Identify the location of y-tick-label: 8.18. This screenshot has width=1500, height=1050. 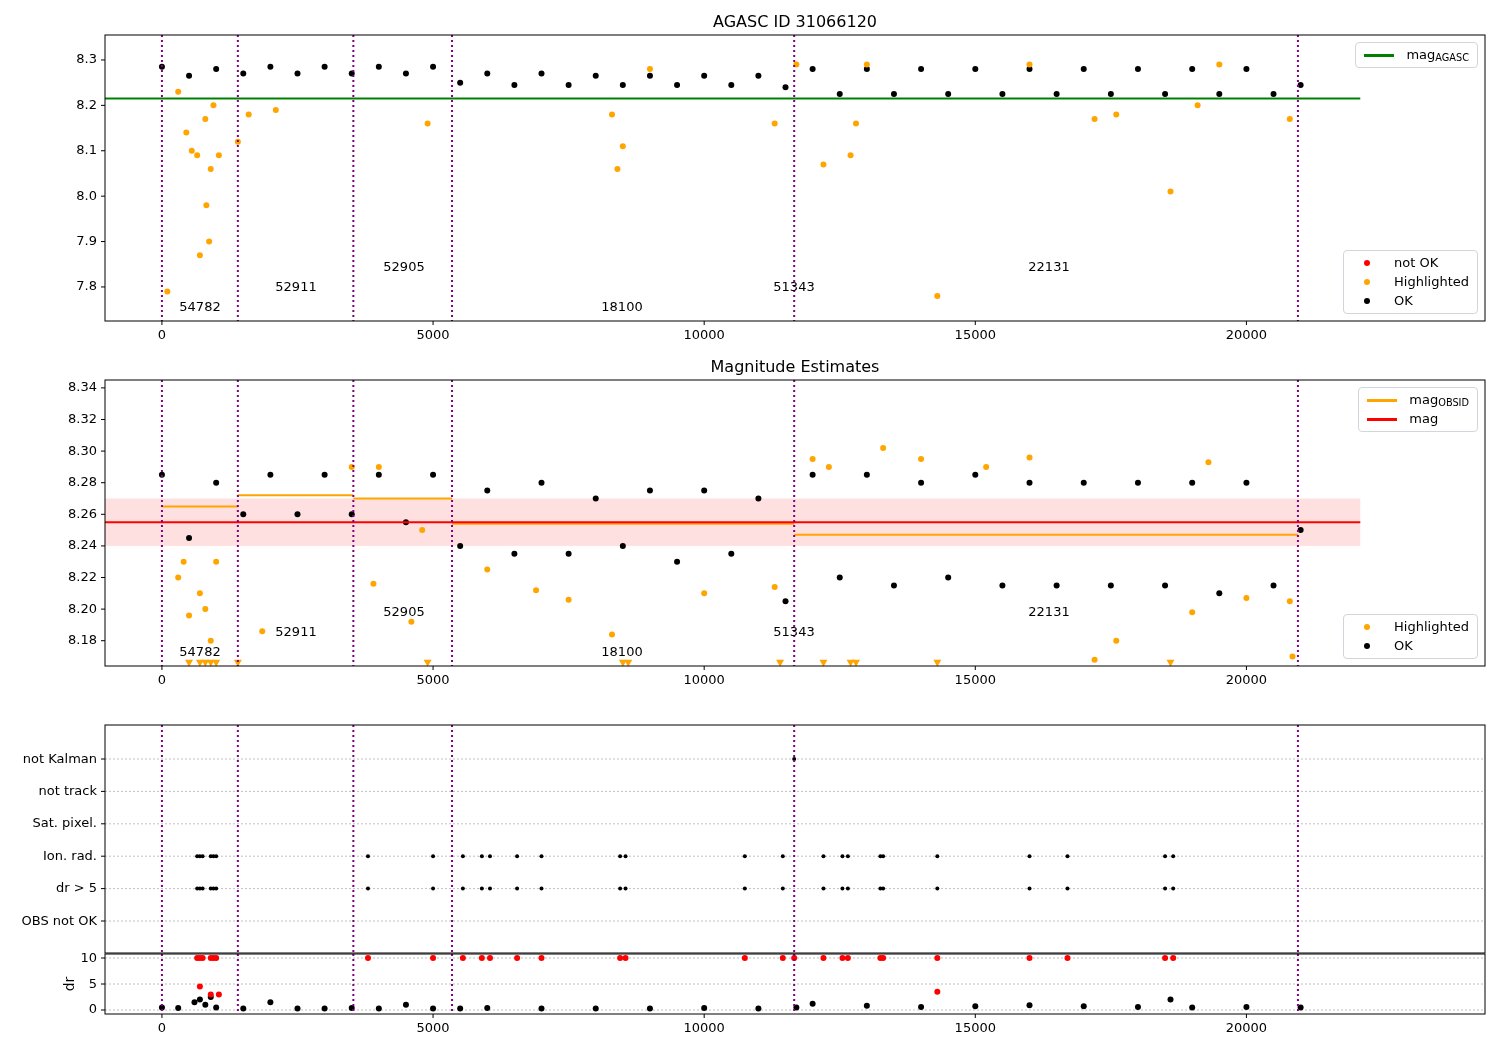
(82, 640).